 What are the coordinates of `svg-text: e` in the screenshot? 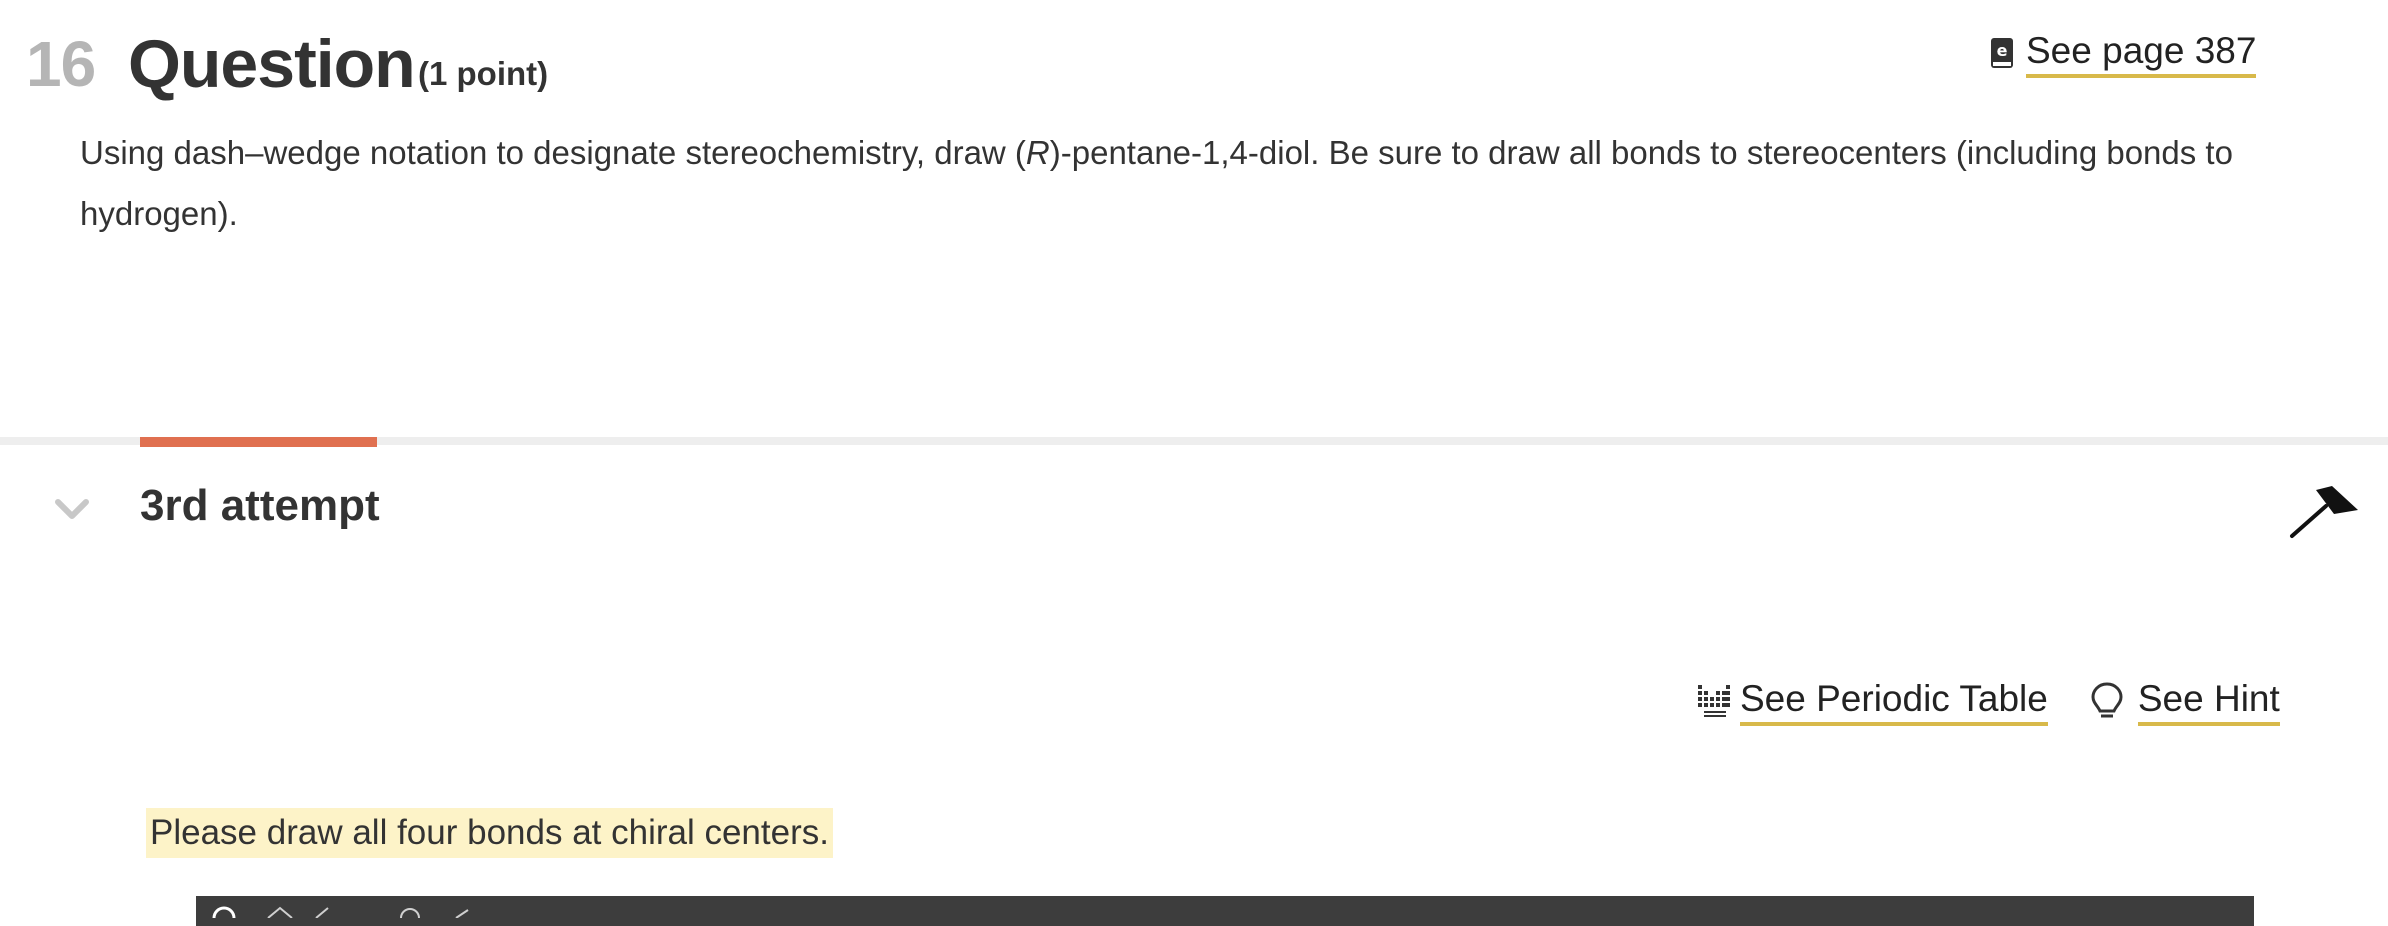 It's located at (2002, 50).